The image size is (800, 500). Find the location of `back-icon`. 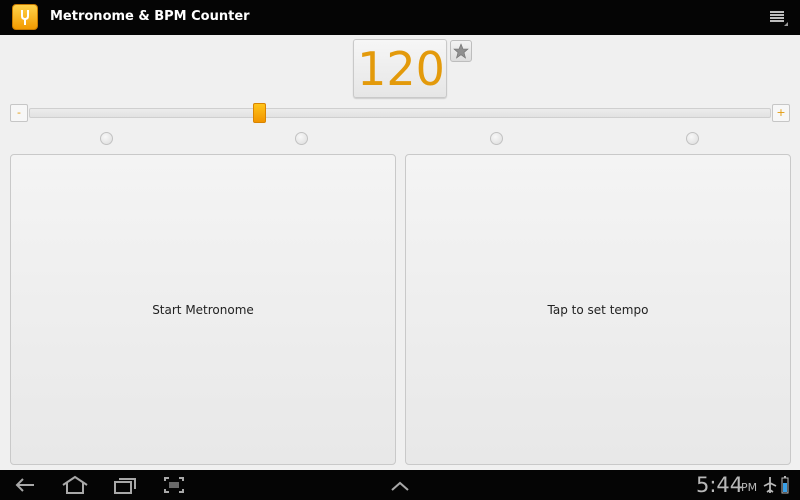

back-icon is located at coordinates (25, 485).